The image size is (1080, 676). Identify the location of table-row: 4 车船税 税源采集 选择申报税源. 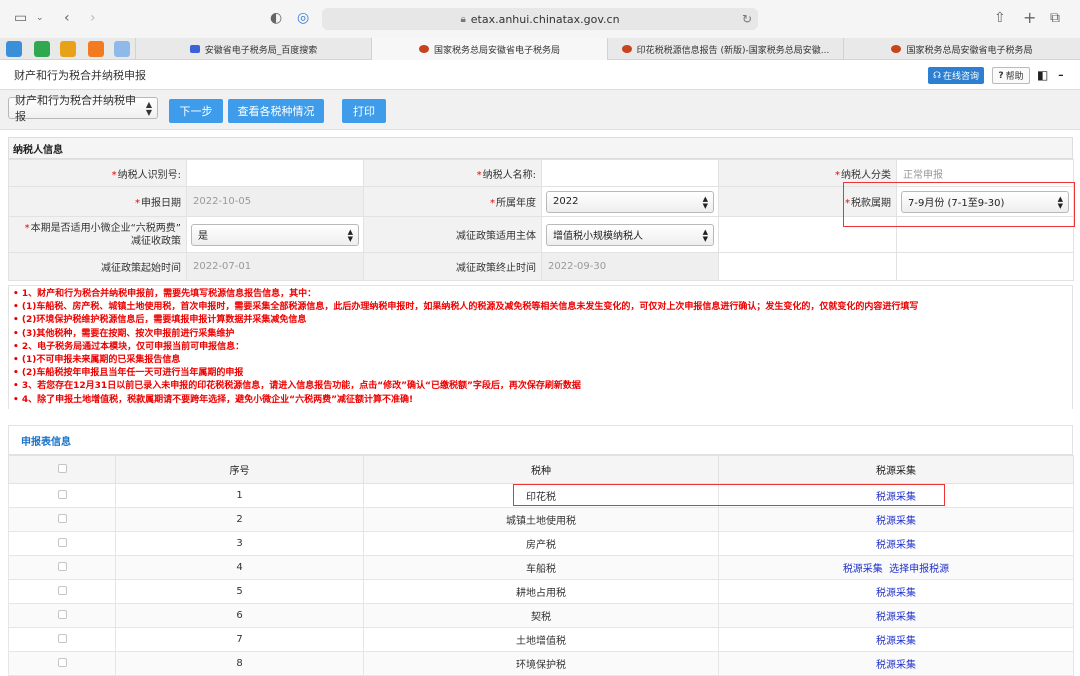
(541, 567).